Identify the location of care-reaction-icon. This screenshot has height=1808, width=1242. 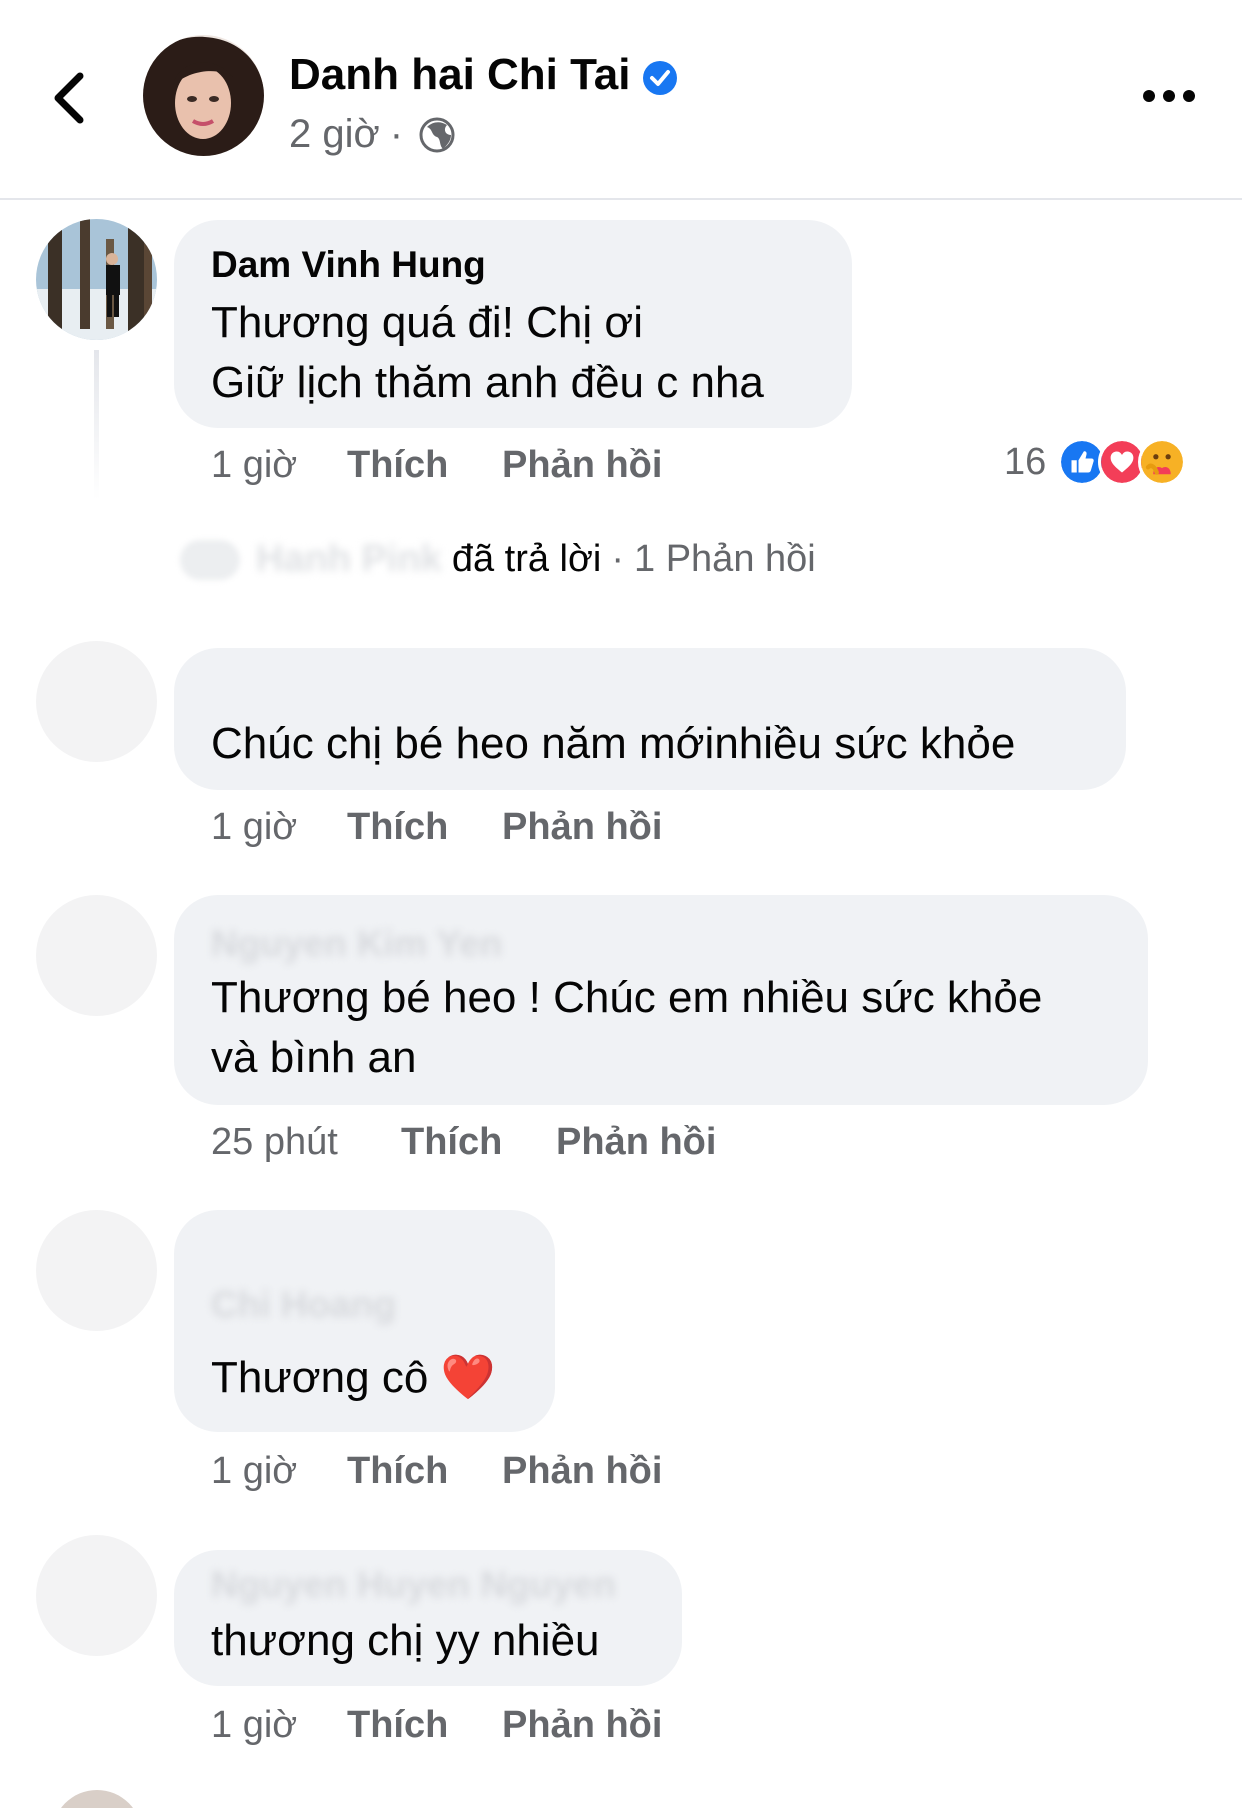
(1162, 462).